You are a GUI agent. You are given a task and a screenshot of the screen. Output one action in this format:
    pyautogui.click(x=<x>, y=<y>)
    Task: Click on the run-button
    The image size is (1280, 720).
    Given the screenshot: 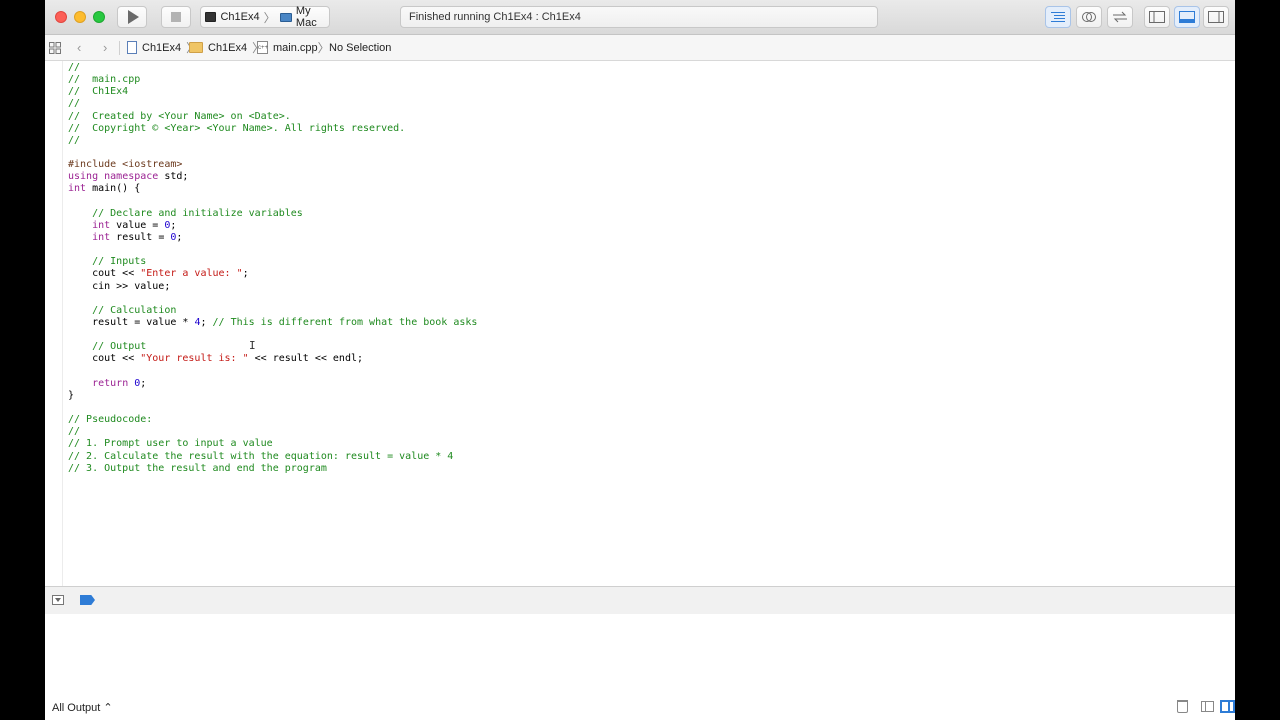 What is the action you would take?
    pyautogui.click(x=132, y=17)
    